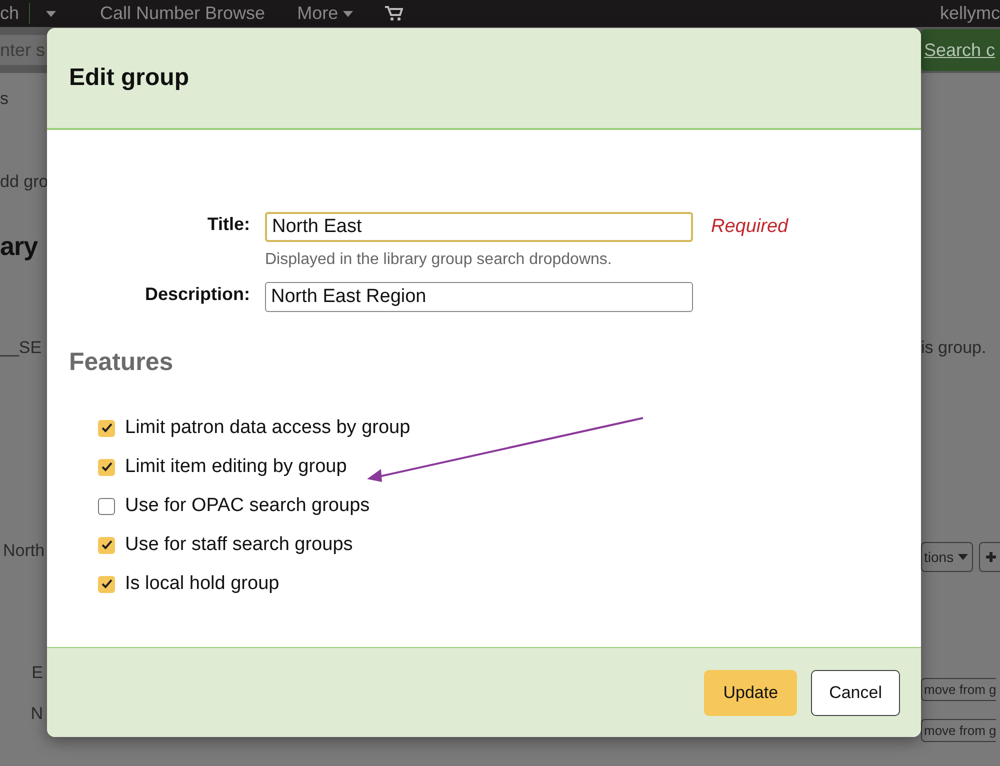 The image size is (1000, 766). I want to click on checkbox-label: Limit patron data access by group, so click(267, 428).